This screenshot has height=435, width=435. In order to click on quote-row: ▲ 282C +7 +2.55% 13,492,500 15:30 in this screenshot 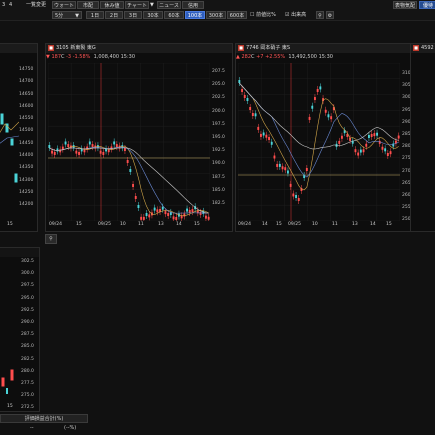, I will do `click(284, 57)`.